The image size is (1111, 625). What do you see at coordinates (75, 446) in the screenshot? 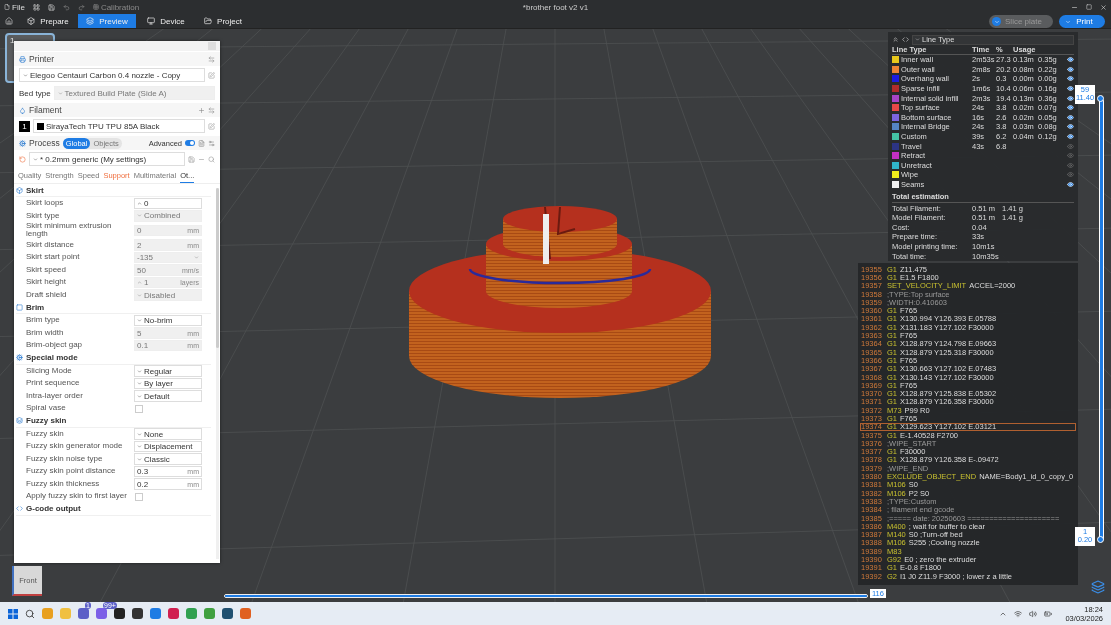
I see `setting-label: Fuzzy skin generator mode` at bounding box center [75, 446].